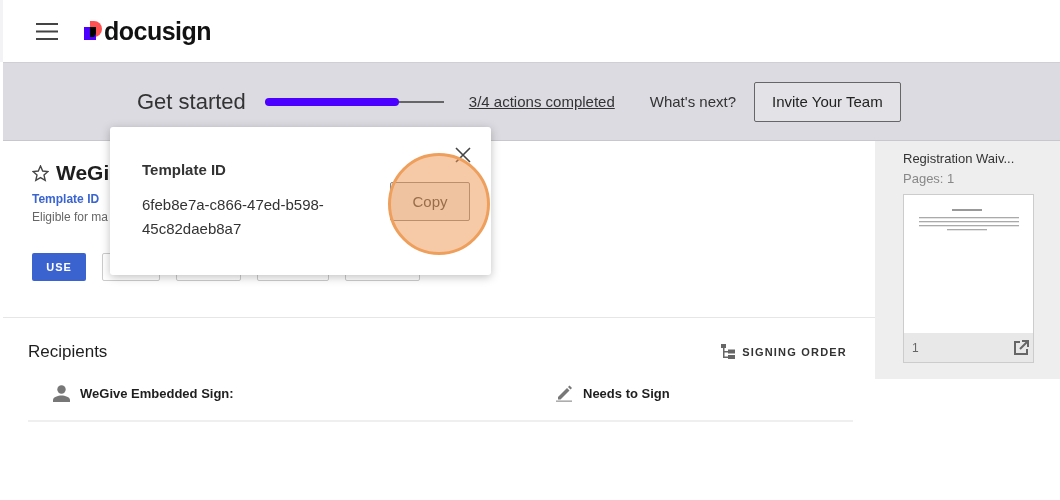 The width and height of the screenshot is (1060, 500). I want to click on hierarchy-icon, so click(728, 352).